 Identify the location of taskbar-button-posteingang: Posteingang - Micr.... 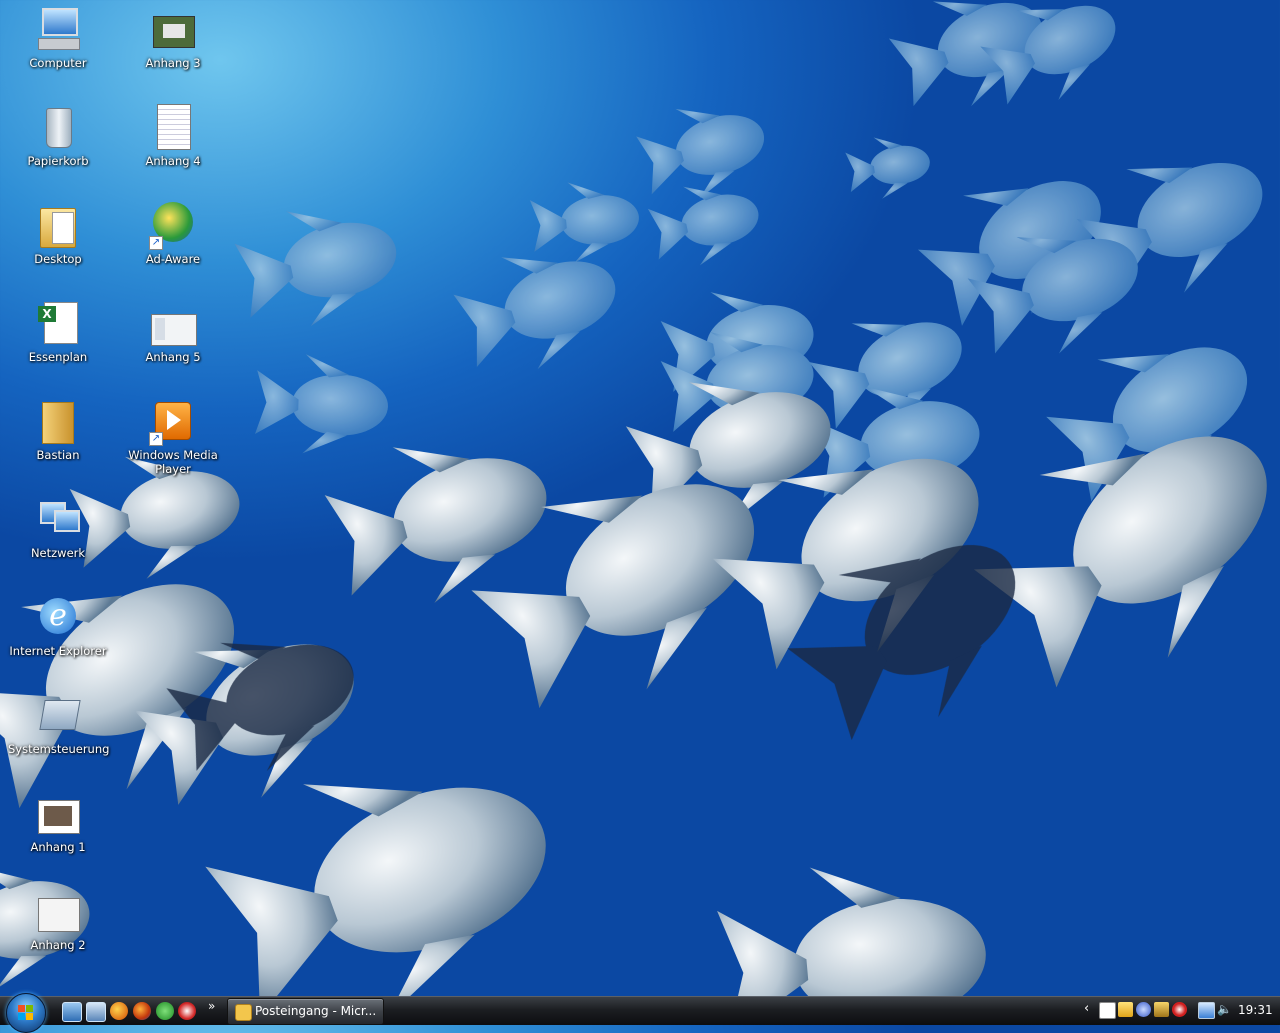
(305, 1011).